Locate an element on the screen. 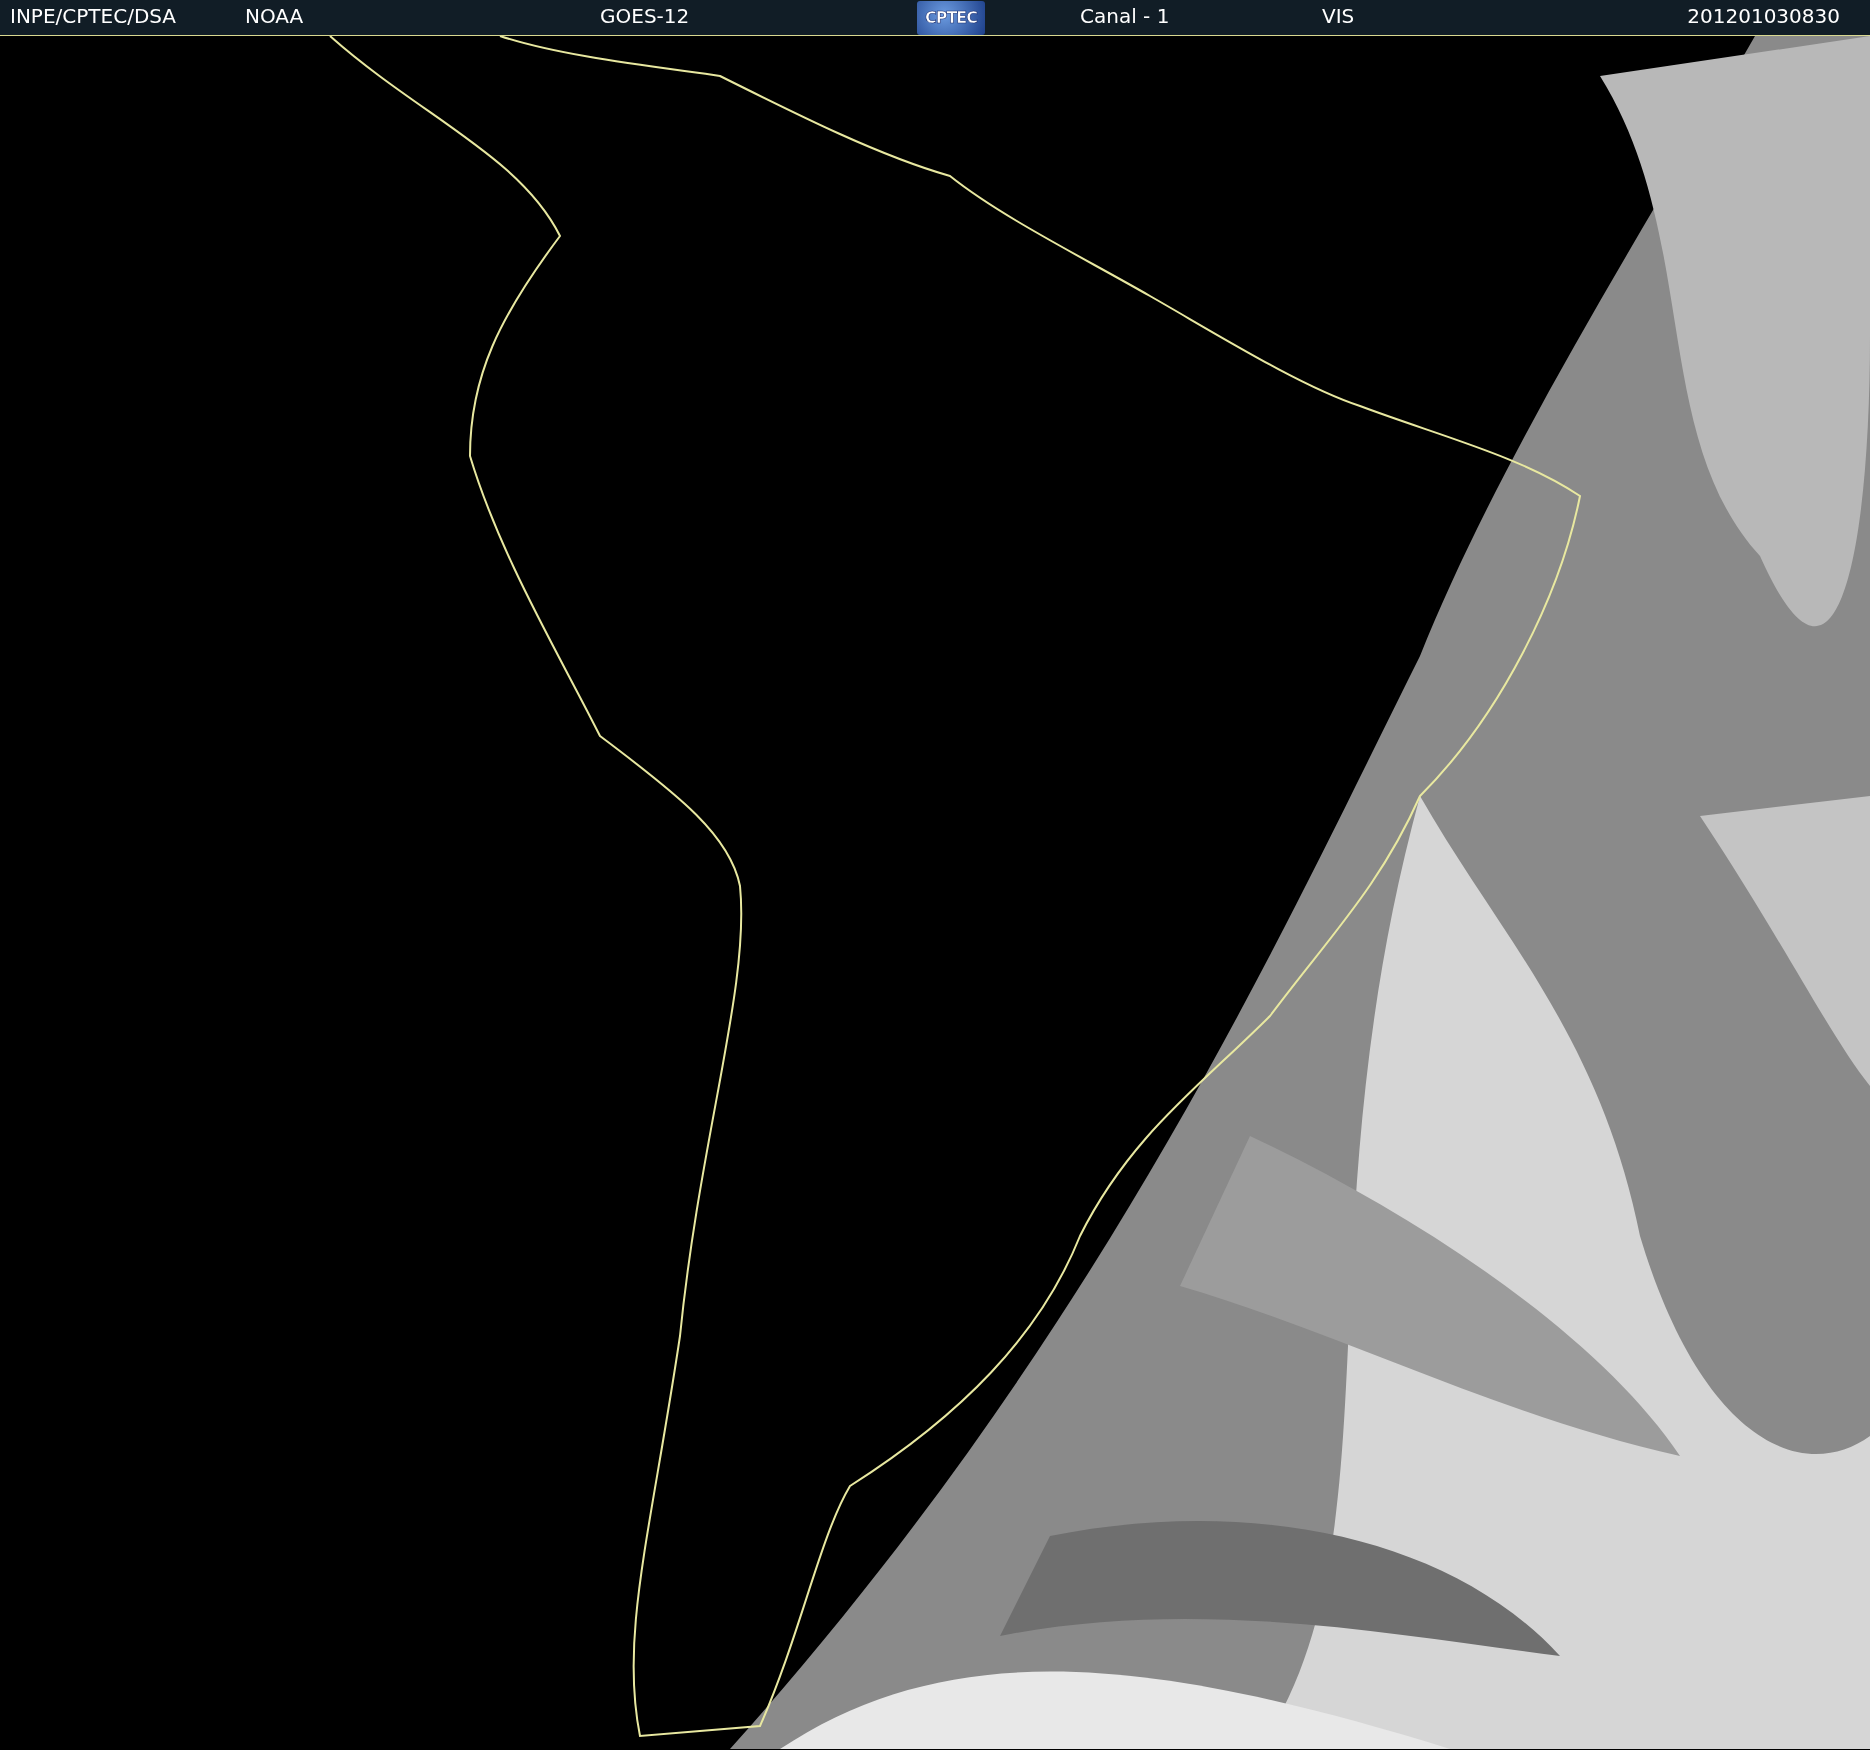 The height and width of the screenshot is (1750, 1870). header-label: VIS is located at coordinates (1338, 15).